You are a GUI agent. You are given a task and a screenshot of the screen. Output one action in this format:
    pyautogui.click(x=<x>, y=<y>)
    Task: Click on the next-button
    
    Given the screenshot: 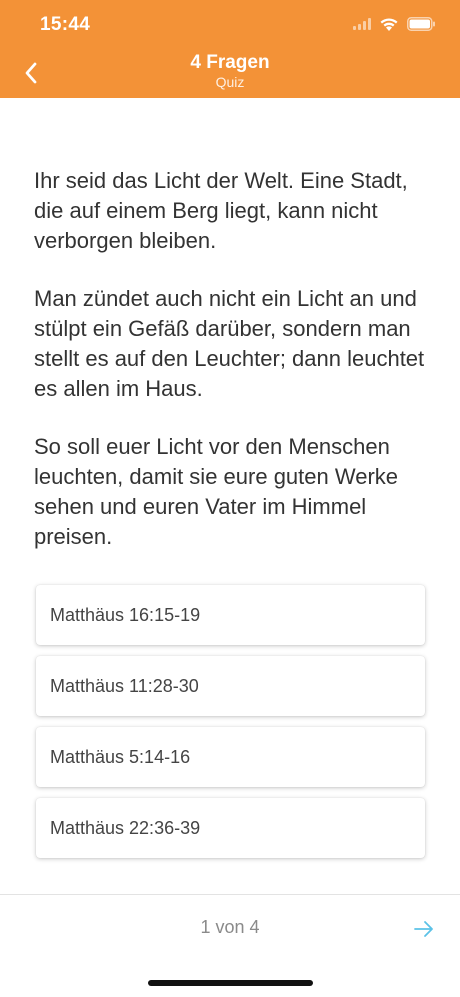 What is the action you would take?
    pyautogui.click(x=424, y=929)
    